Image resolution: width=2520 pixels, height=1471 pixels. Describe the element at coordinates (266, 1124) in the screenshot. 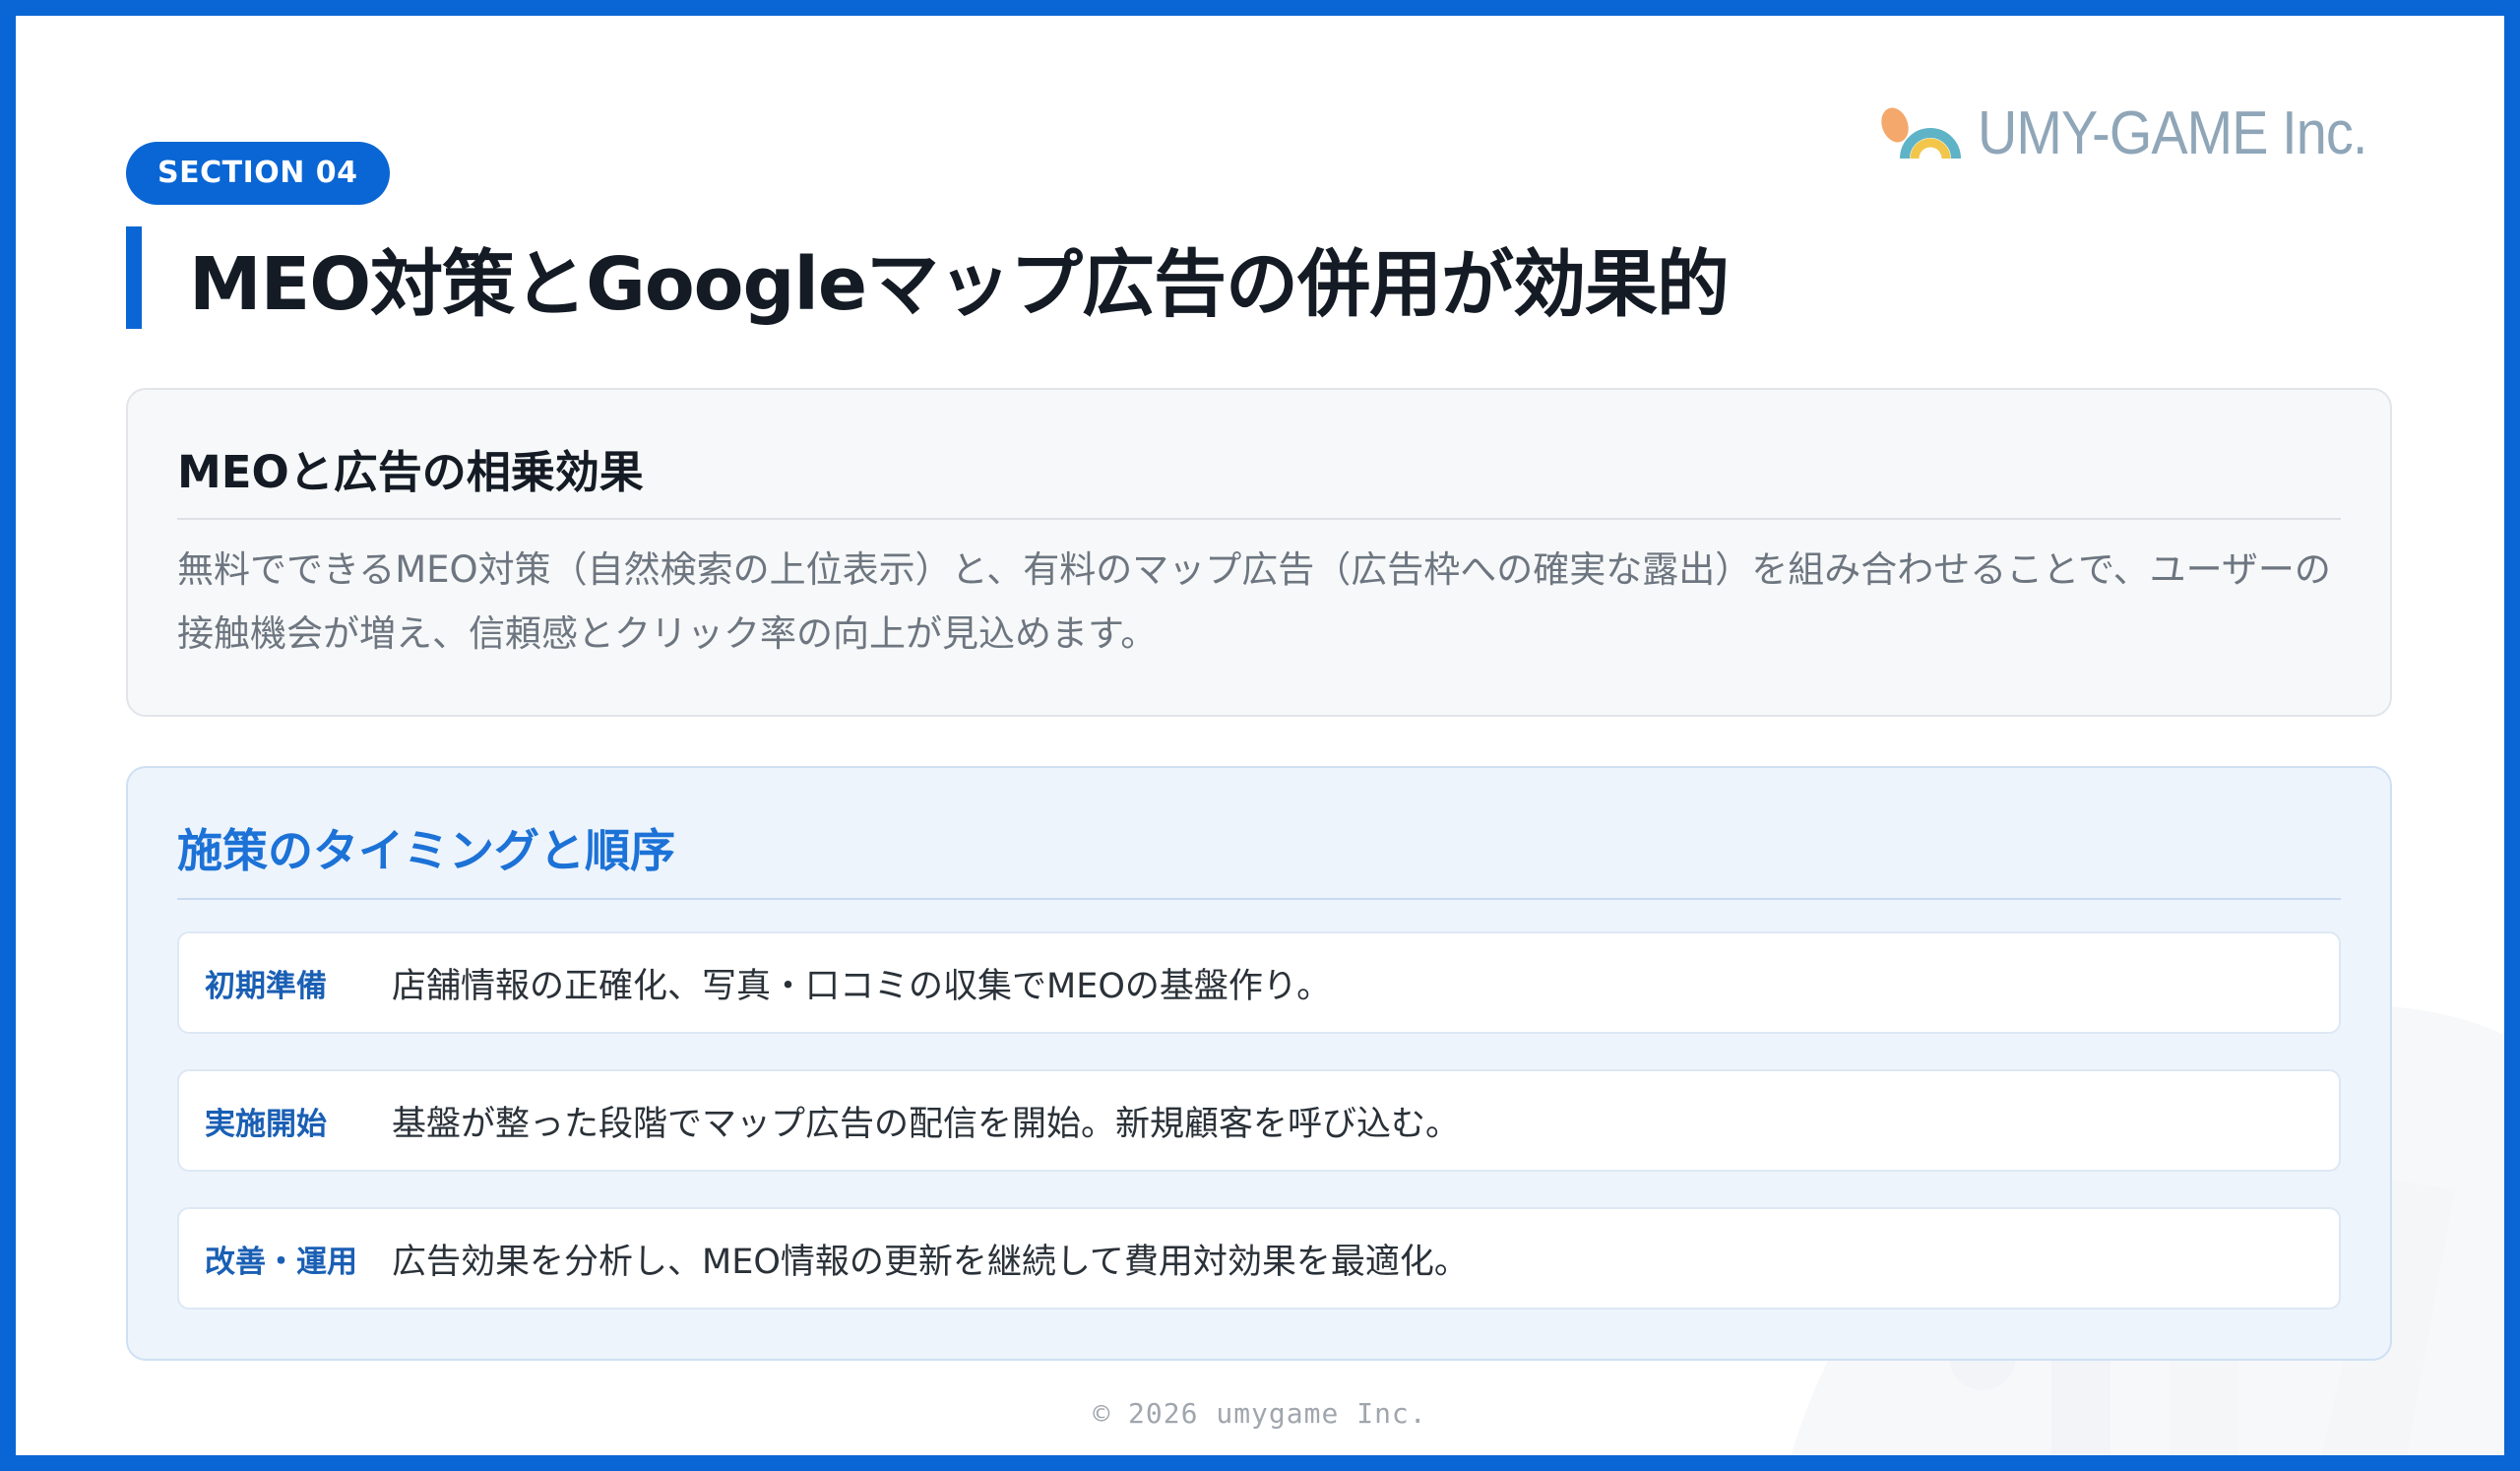

I see `step-label: 実施開始` at that location.